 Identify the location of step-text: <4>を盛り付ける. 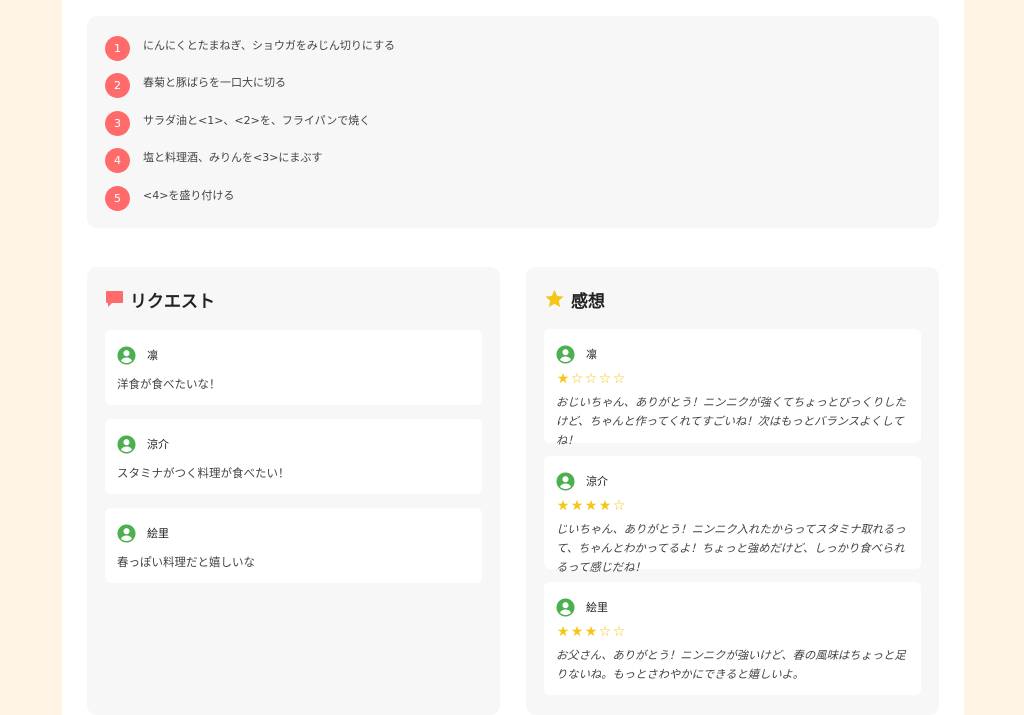
(189, 195).